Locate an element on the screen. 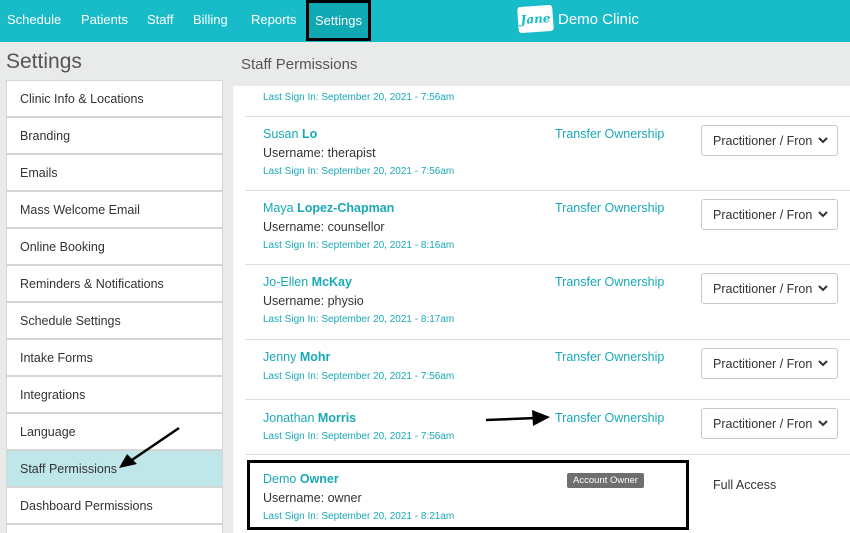 Image resolution: width=850 pixels, height=533 pixels. sidebar-item-emails: Emails is located at coordinates (114, 172).